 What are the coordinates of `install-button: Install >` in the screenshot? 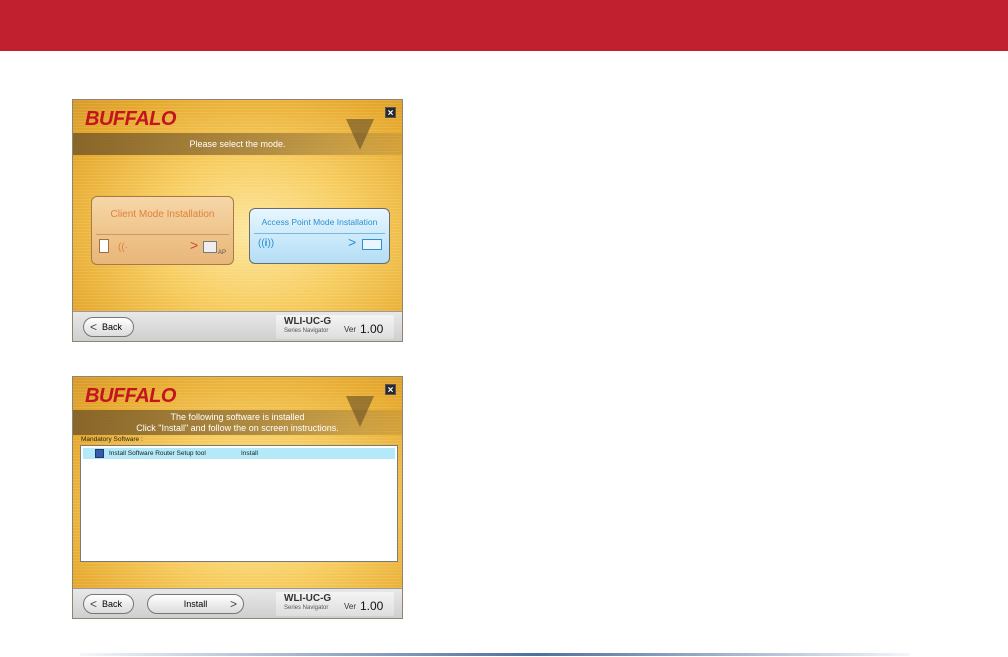 It's located at (195, 604).